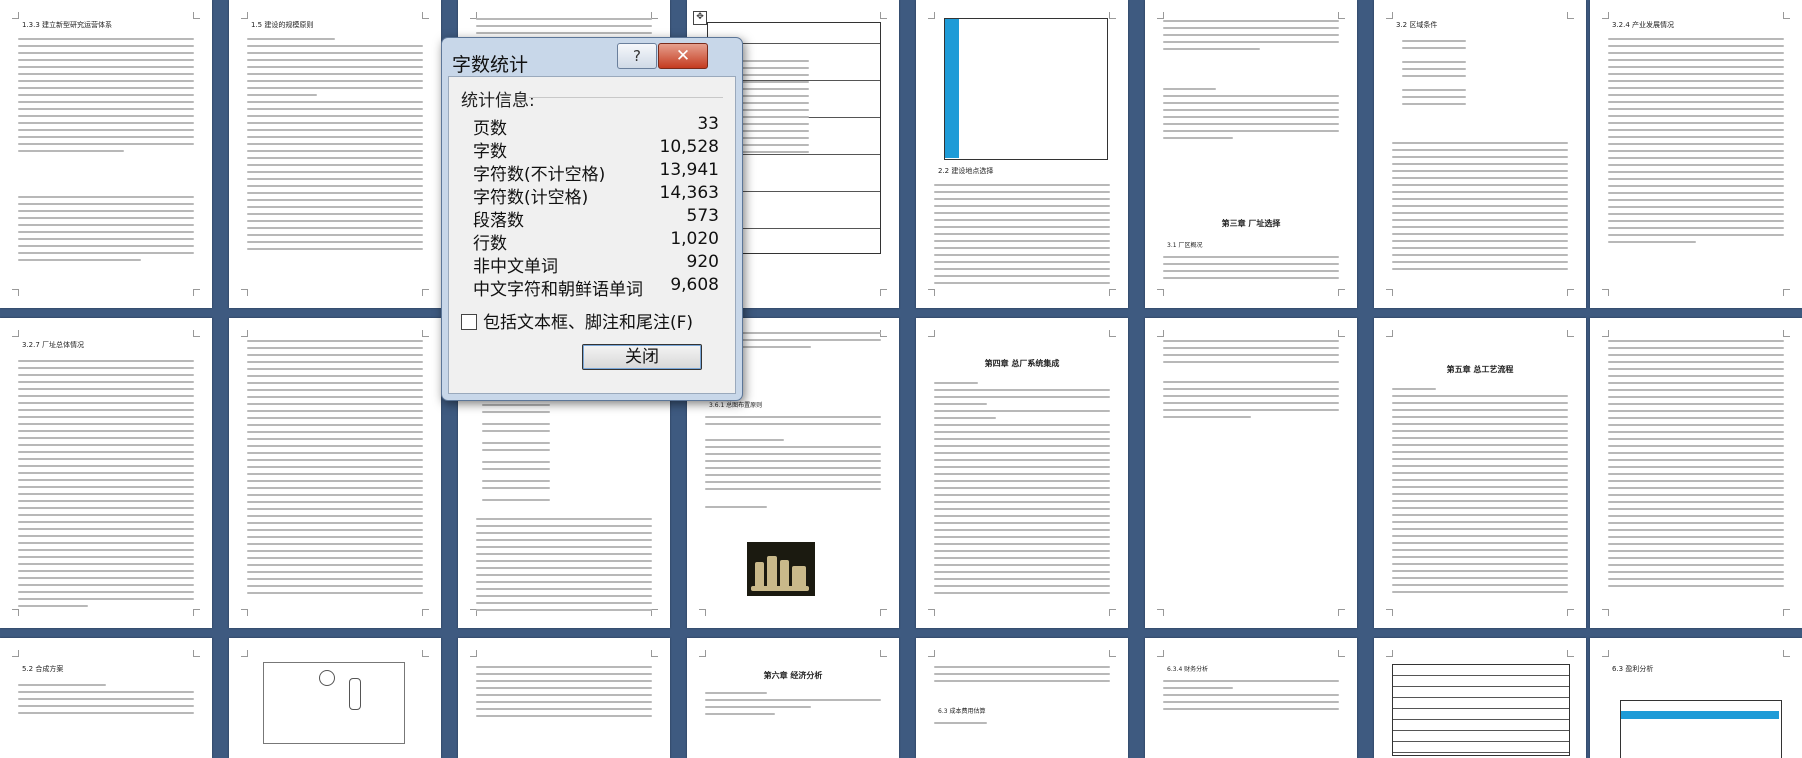 The width and height of the screenshot is (1802, 758). What do you see at coordinates (1643, 25) in the screenshot?
I see `page-heading: 3.2.4 产业发展情况` at bounding box center [1643, 25].